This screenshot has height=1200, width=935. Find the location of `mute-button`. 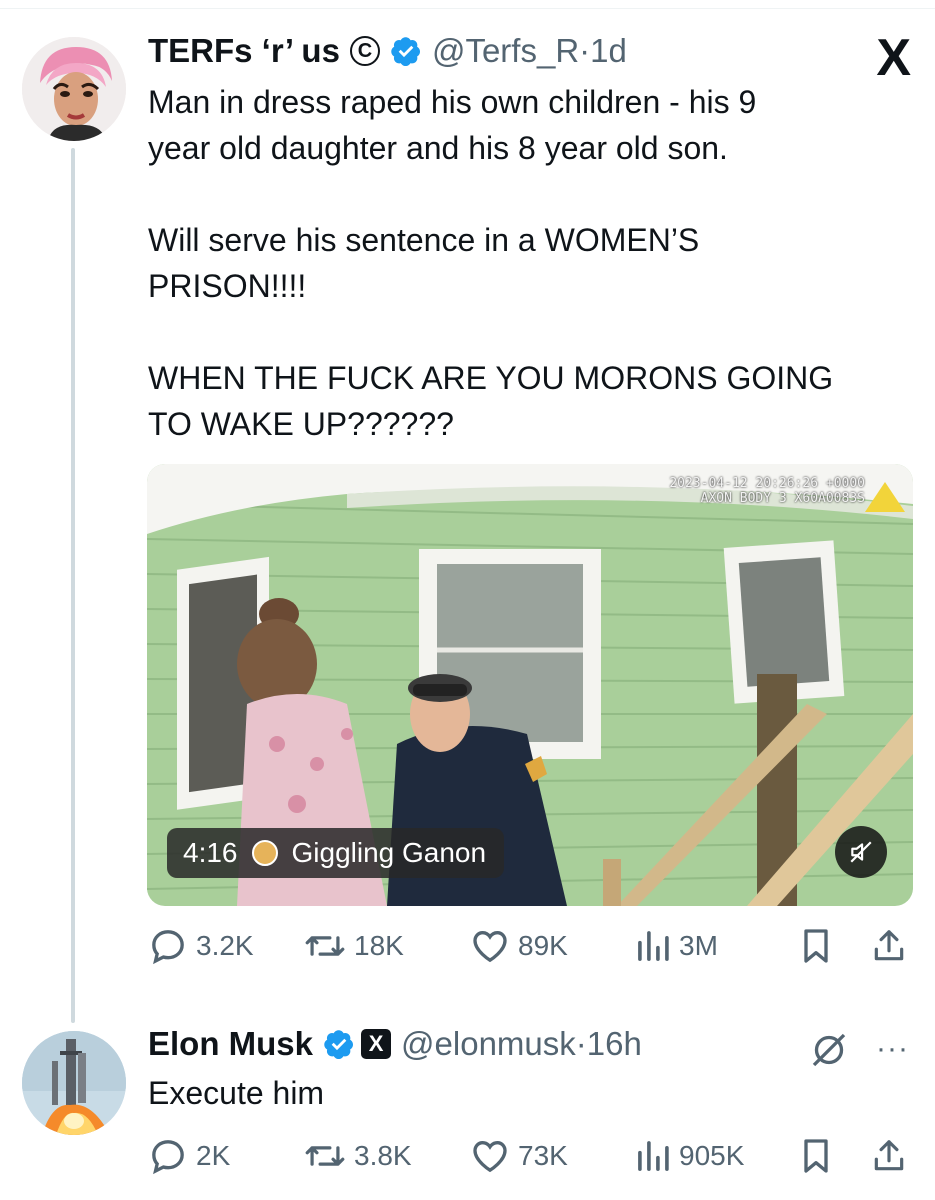

mute-button is located at coordinates (861, 852).